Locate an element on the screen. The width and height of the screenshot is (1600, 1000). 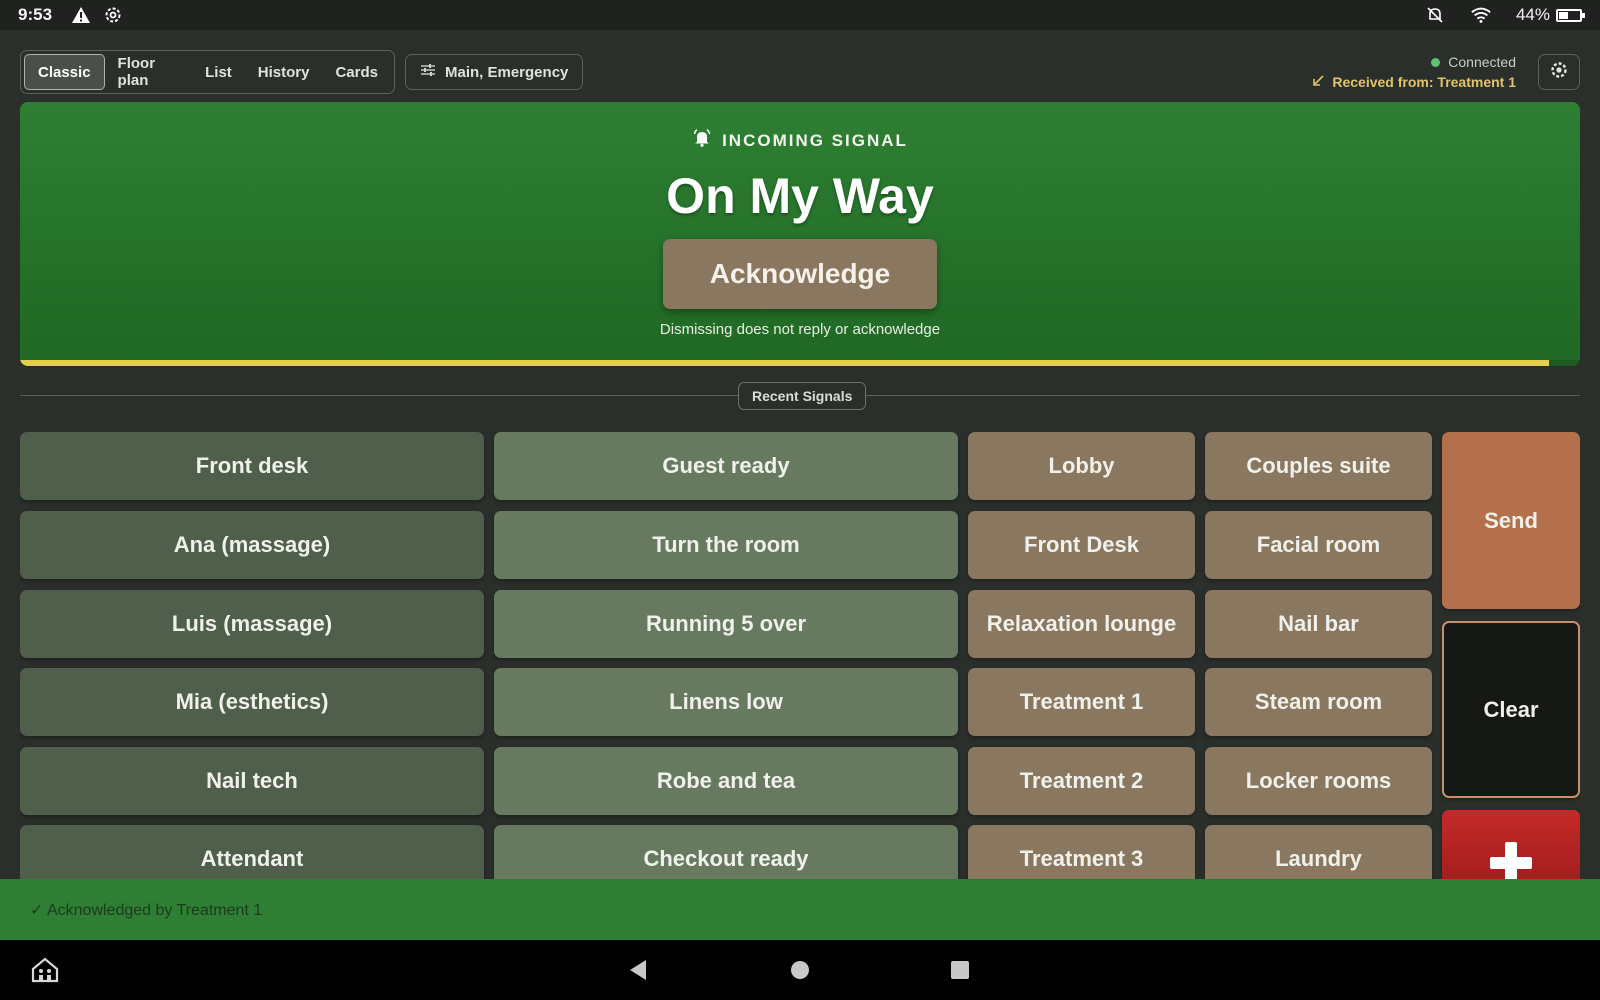
acknowledged-toast: ✓ Acknowledged by Treatment 1 is located at coordinates (800, 909).